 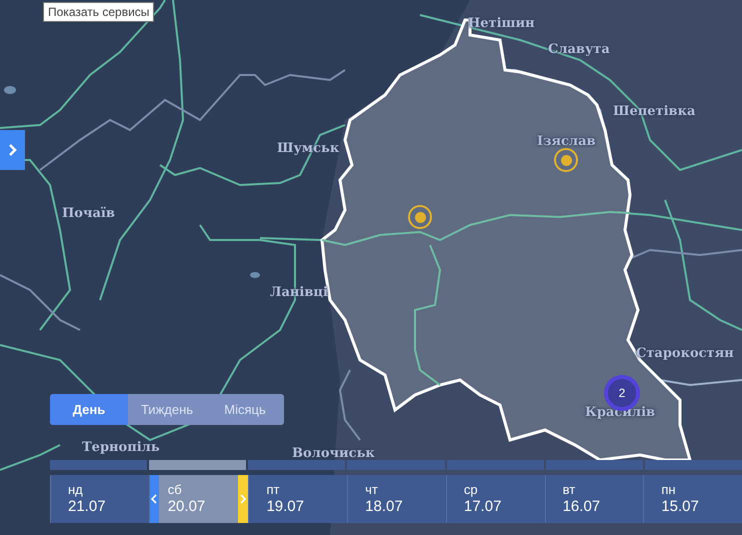 I want to click on city-label: Ізяслав, so click(x=566, y=142).